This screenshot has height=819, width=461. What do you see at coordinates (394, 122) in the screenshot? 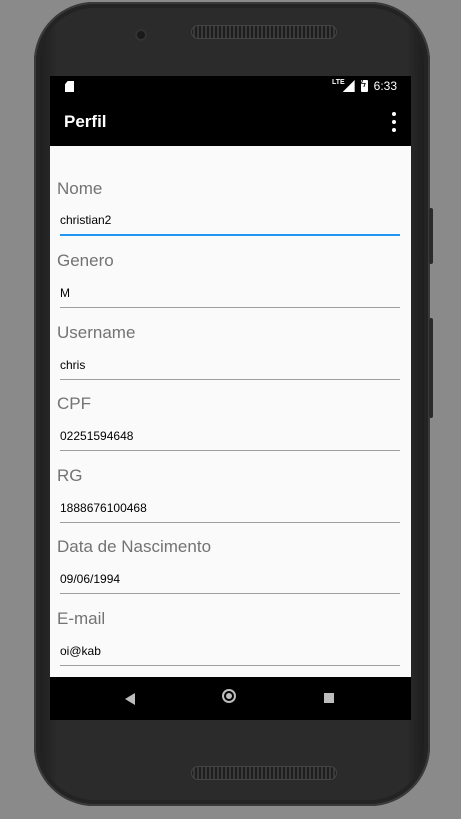
I see `overflow-menu-icon` at bounding box center [394, 122].